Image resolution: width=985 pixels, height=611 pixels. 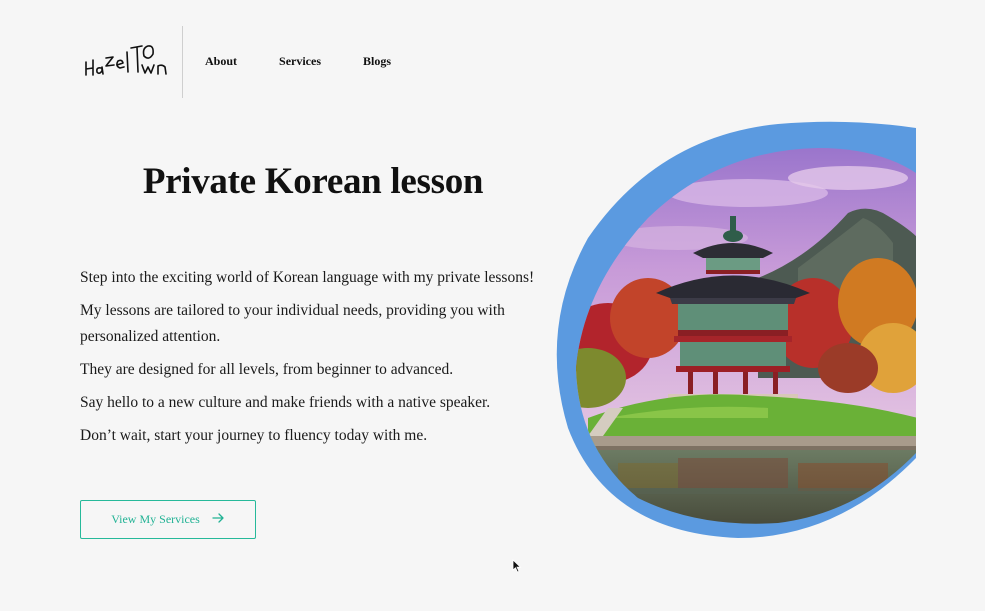 What do you see at coordinates (155, 519) in the screenshot?
I see `view-services-label: View My Services` at bounding box center [155, 519].